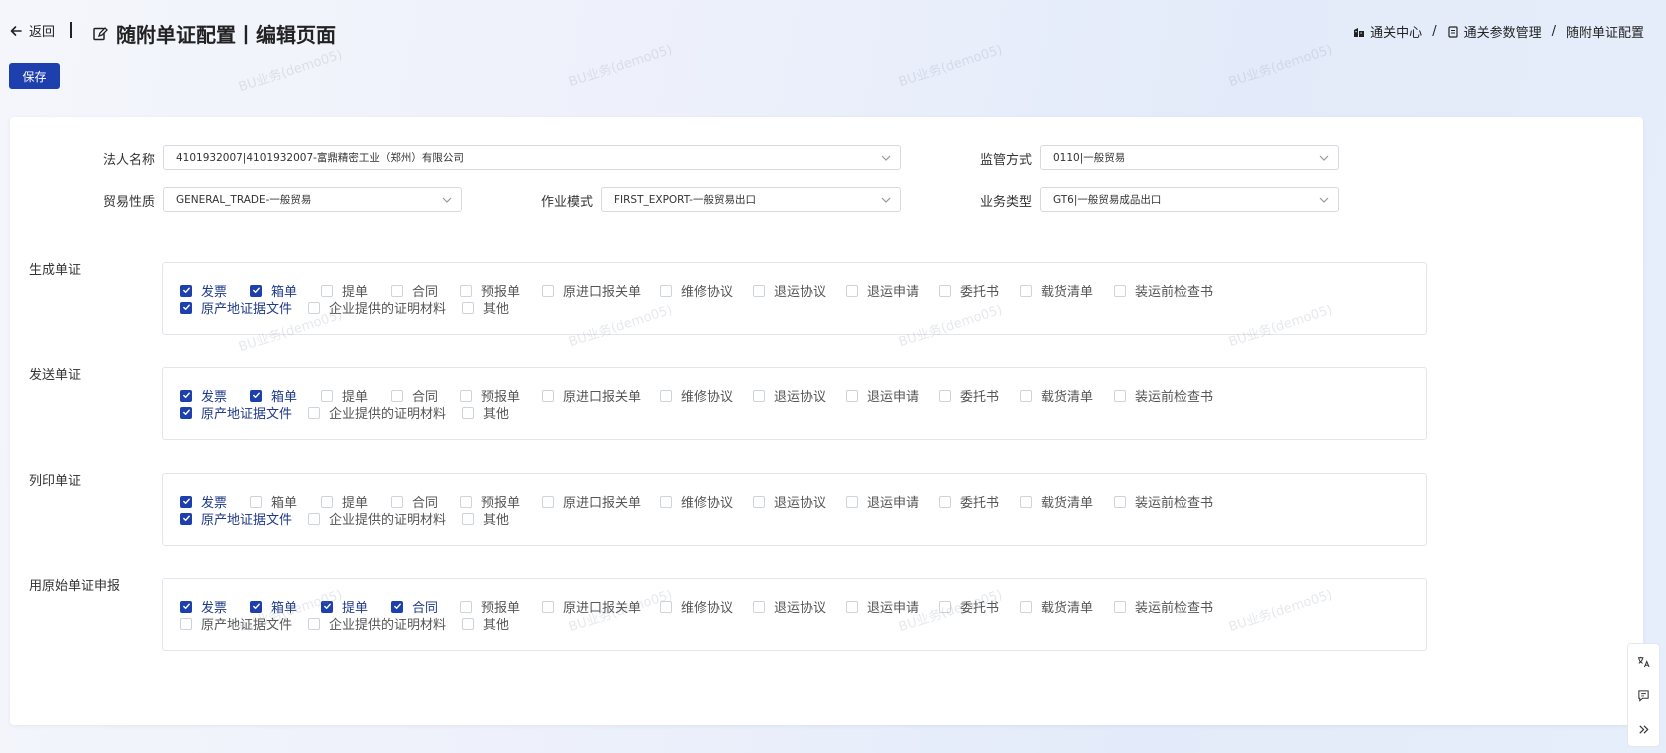 The width and height of the screenshot is (1666, 753). What do you see at coordinates (312, 199) in the screenshot?
I see `trade-nature-select: GENERAL_TRADE-一般贸易` at bounding box center [312, 199].